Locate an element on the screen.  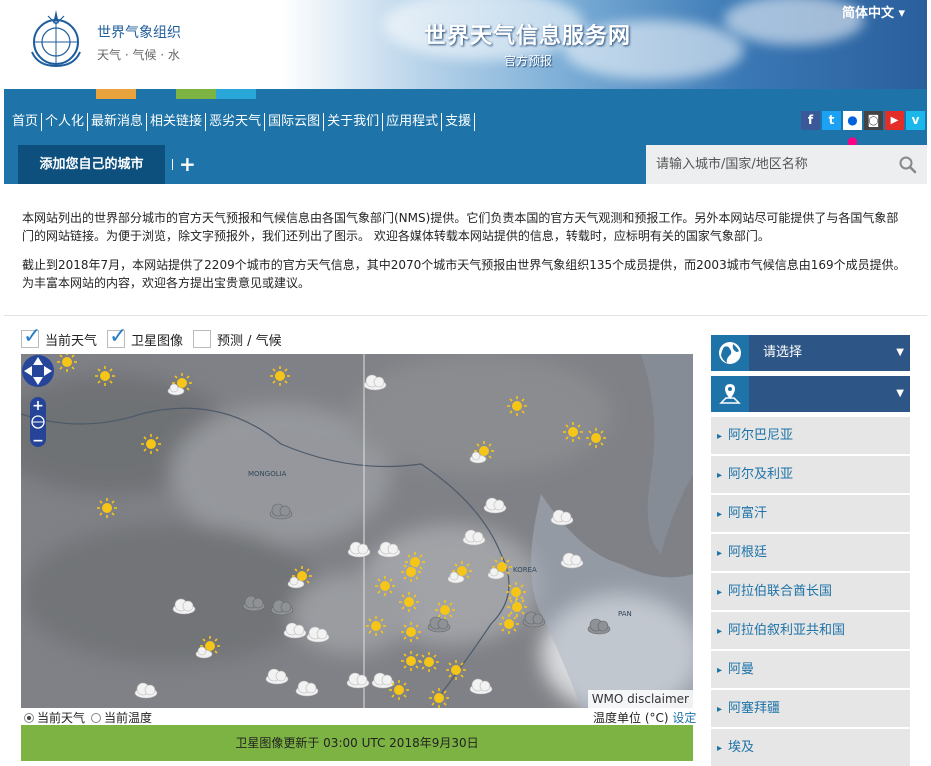
nav-item-cloud-images: 国际云图 is located at coordinates (295, 122).